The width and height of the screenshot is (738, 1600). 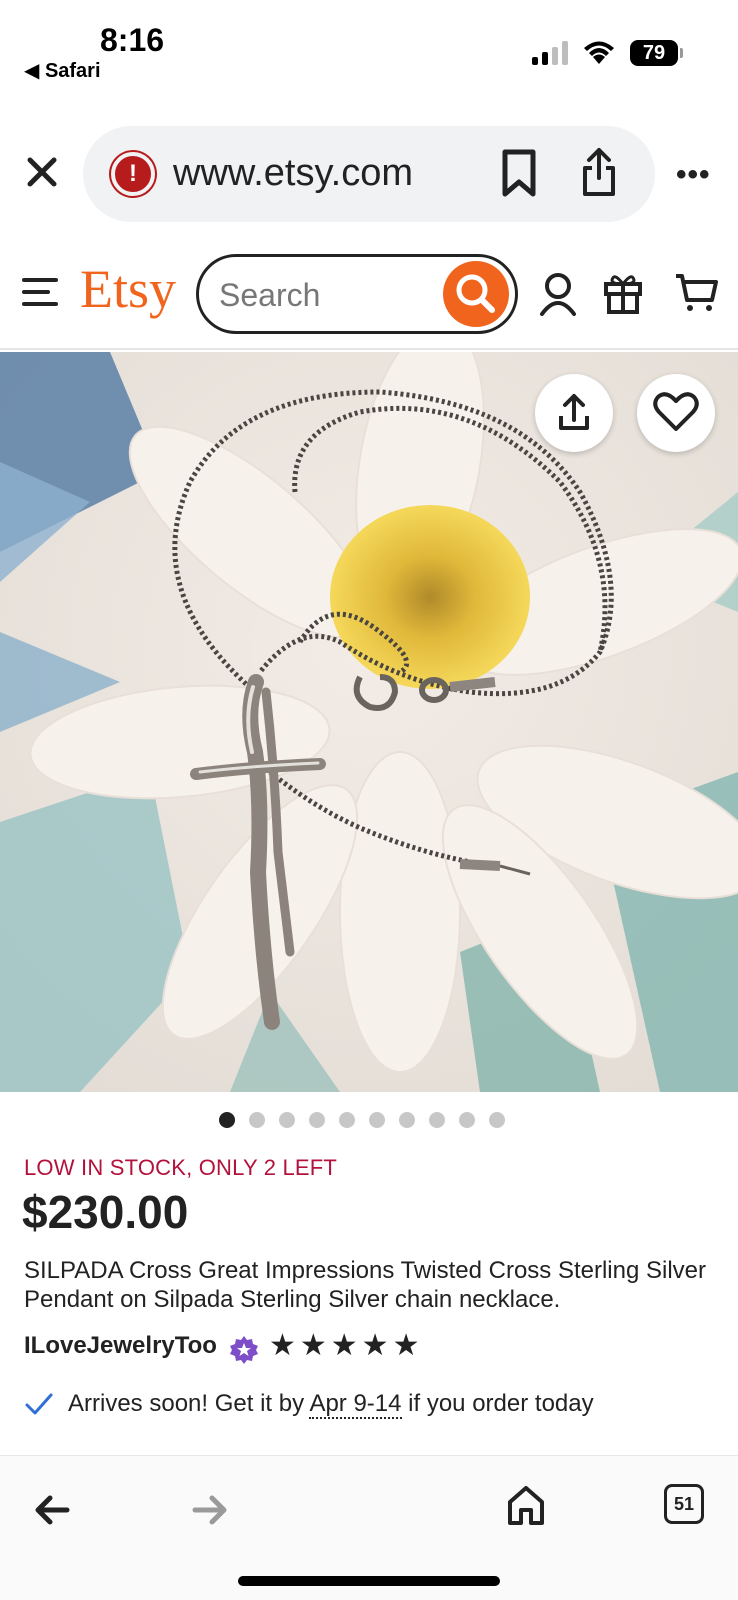 What do you see at coordinates (369, 1581) in the screenshot?
I see `home-indicator` at bounding box center [369, 1581].